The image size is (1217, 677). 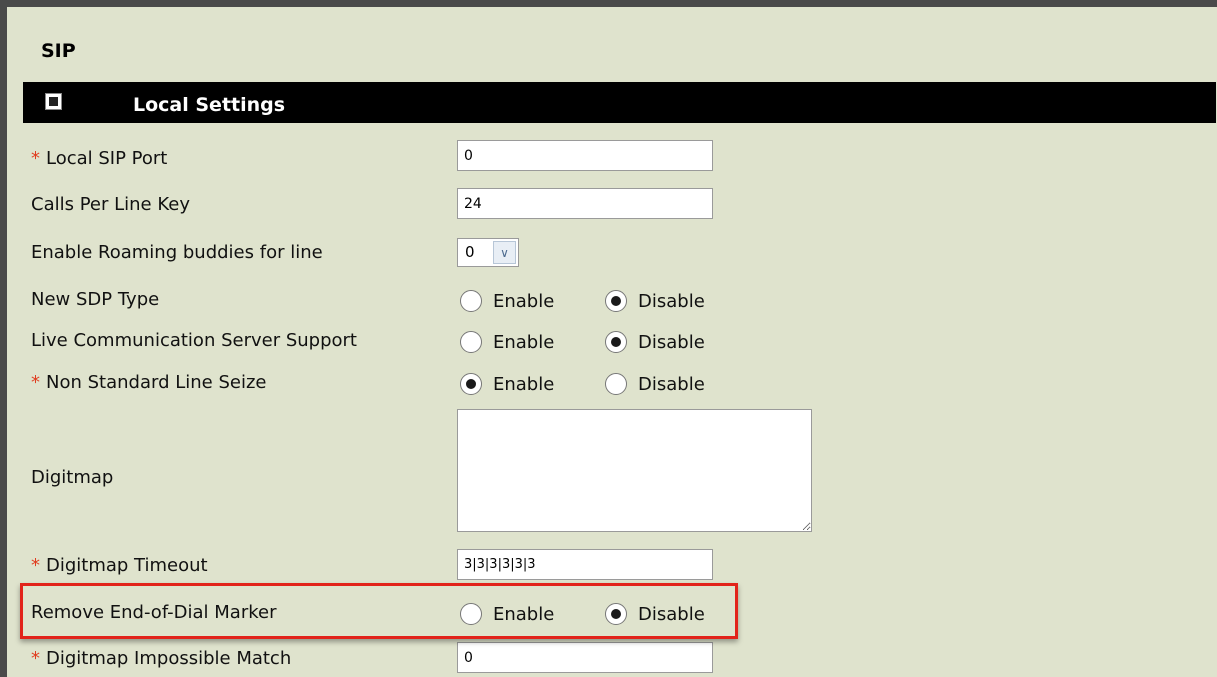 I want to click on roaming-buddies-label: Enable Roaming buddies for line, so click(x=177, y=252).